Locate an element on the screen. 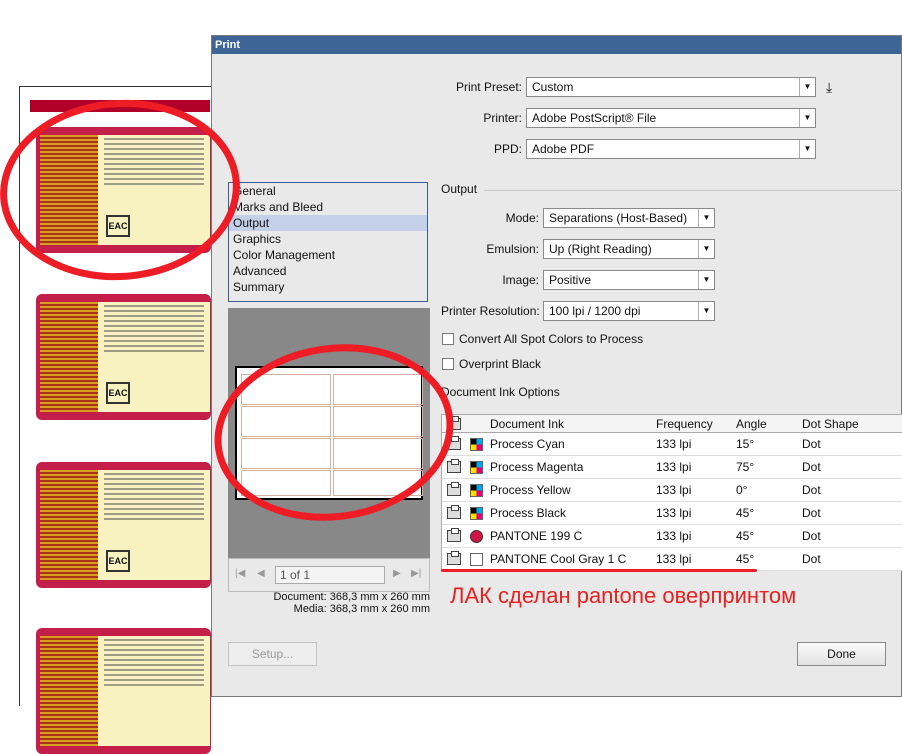 Image resolution: width=902 pixels, height=754 pixels. ink-angle: 15° is located at coordinates (761, 444).